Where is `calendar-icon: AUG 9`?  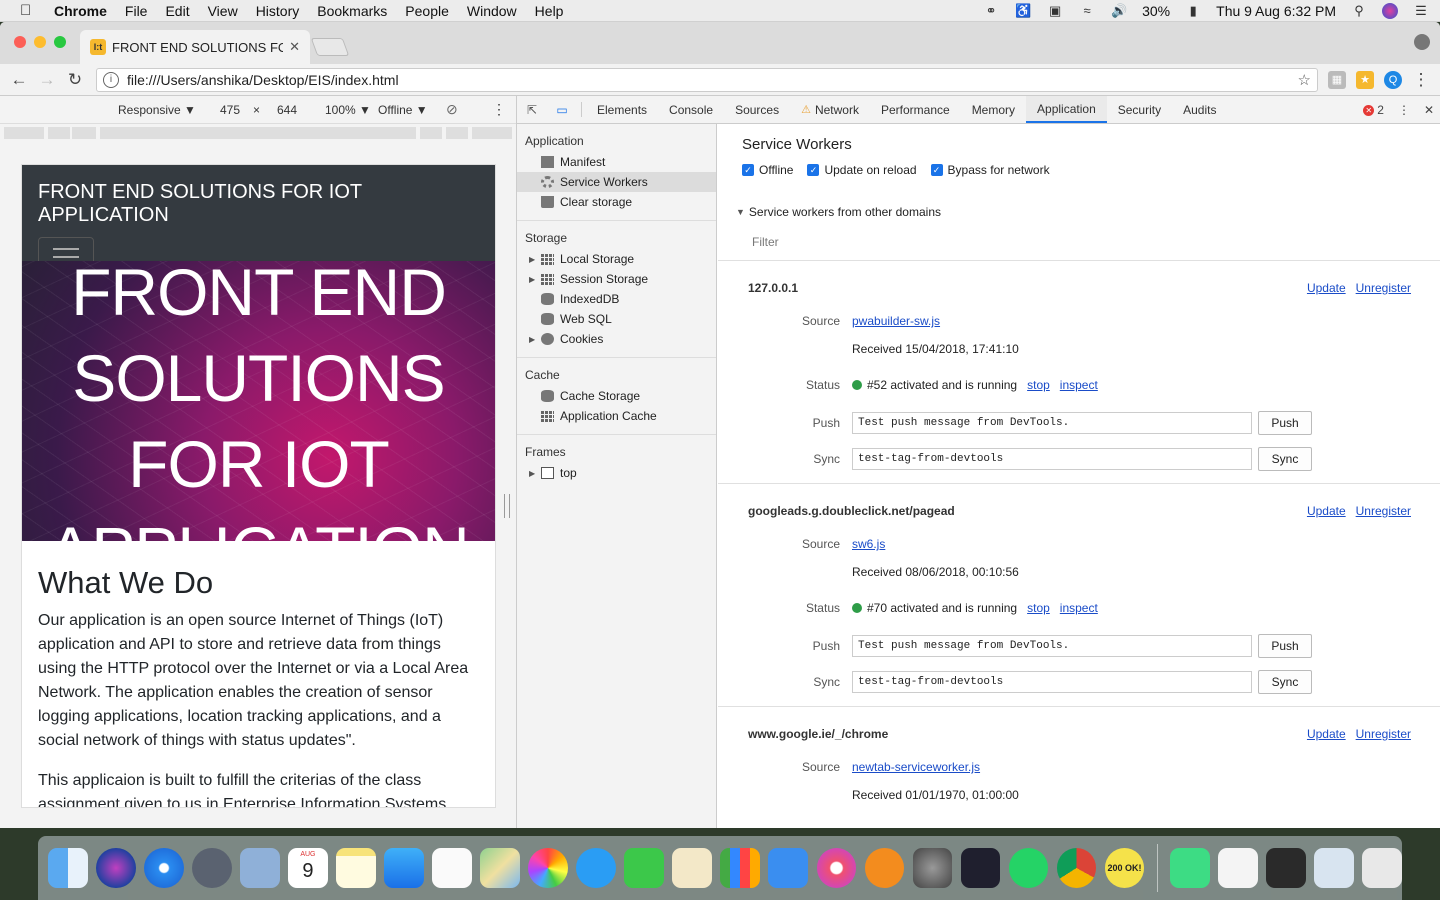 calendar-icon: AUG 9 is located at coordinates (308, 868).